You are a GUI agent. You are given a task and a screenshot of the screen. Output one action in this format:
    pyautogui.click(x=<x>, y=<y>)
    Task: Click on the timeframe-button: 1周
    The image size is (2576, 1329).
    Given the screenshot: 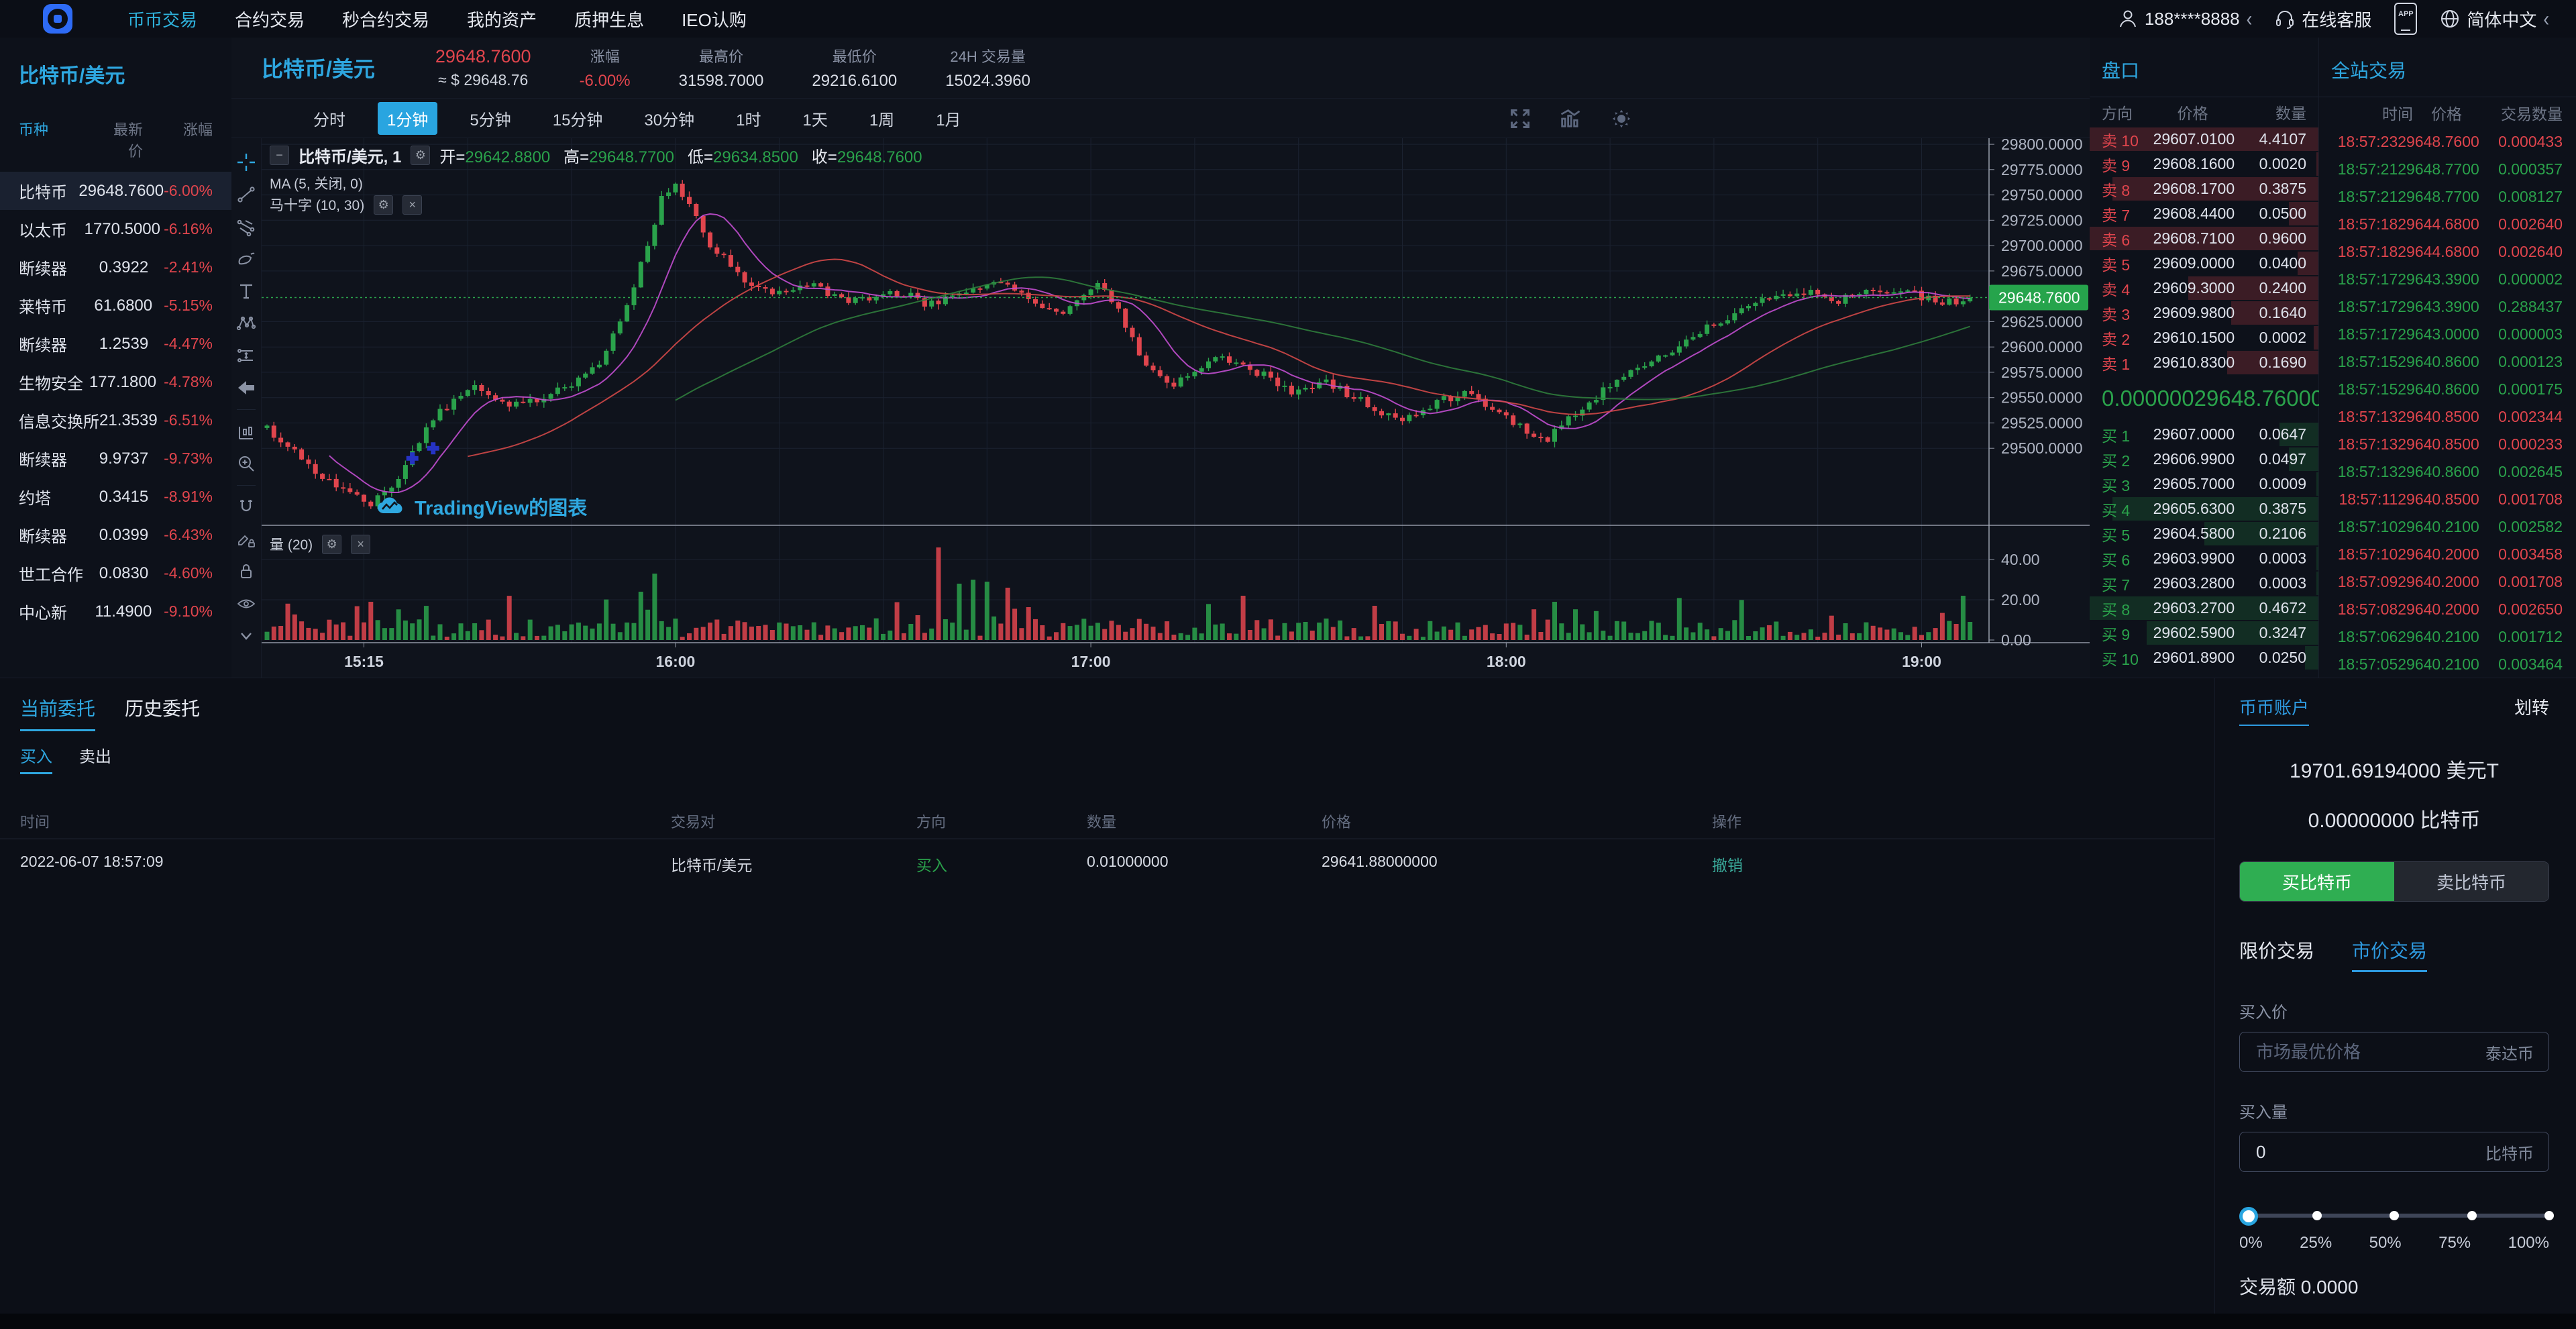 What is the action you would take?
    pyautogui.click(x=882, y=118)
    